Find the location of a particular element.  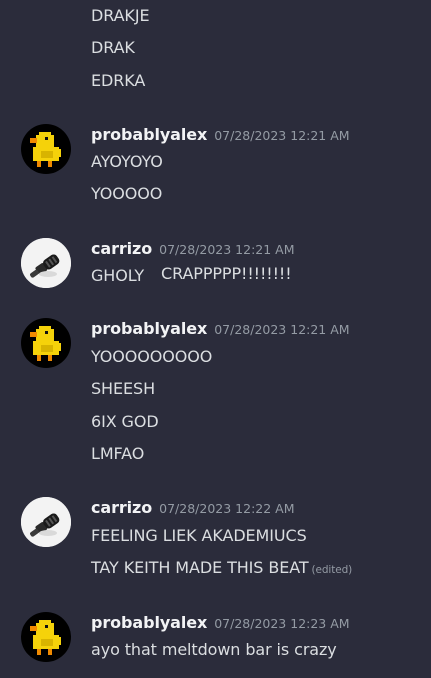

message-line: EDRKA is located at coordinates (118, 80).